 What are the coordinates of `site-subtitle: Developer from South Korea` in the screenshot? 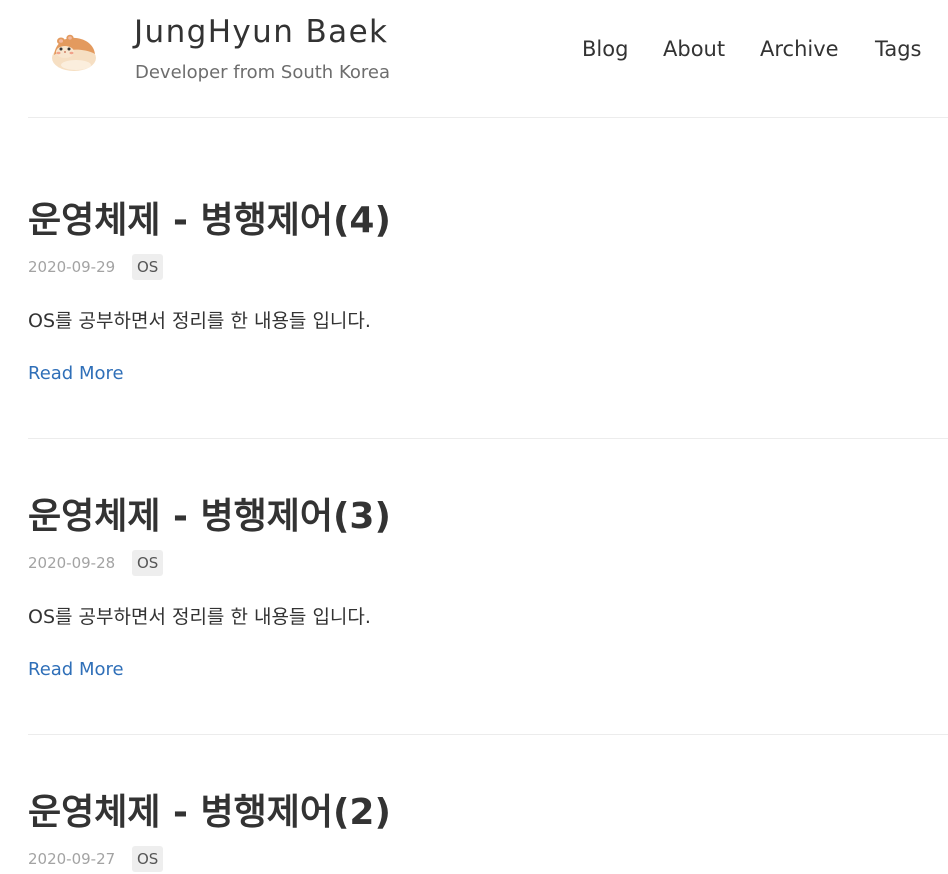 It's located at (262, 72).